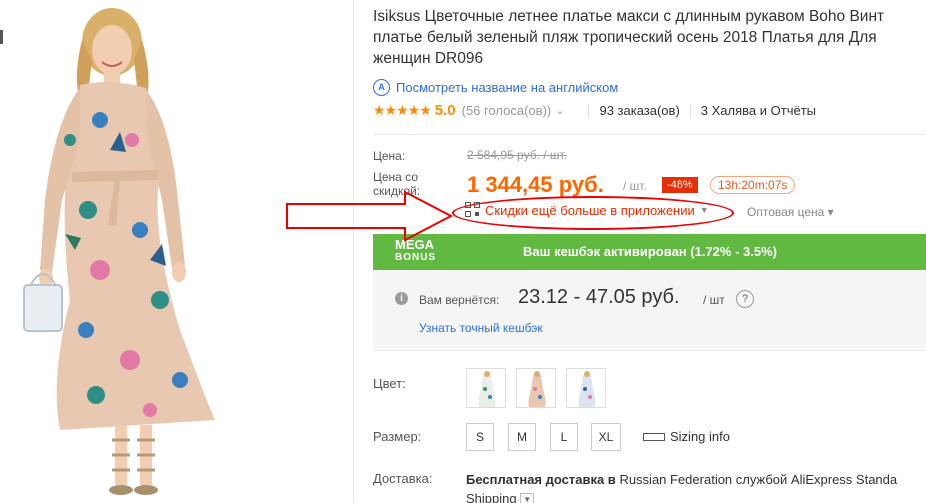 Image resolution: width=926 pixels, height=503 pixels. Describe the element at coordinates (559, 110) in the screenshot. I see `chevron-down-icon: ⌄` at that location.